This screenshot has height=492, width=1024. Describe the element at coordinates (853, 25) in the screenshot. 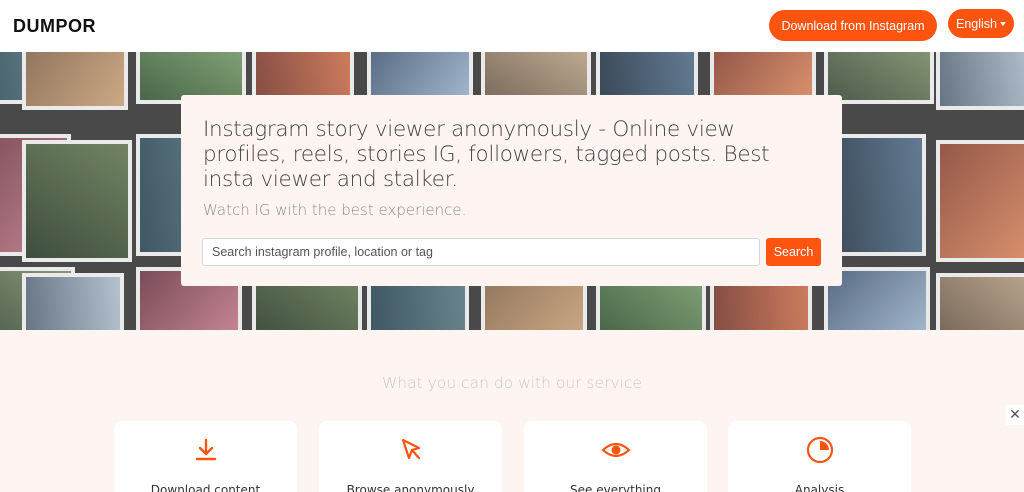

I see `download-from-instagram-button: Download from Instagram` at that location.